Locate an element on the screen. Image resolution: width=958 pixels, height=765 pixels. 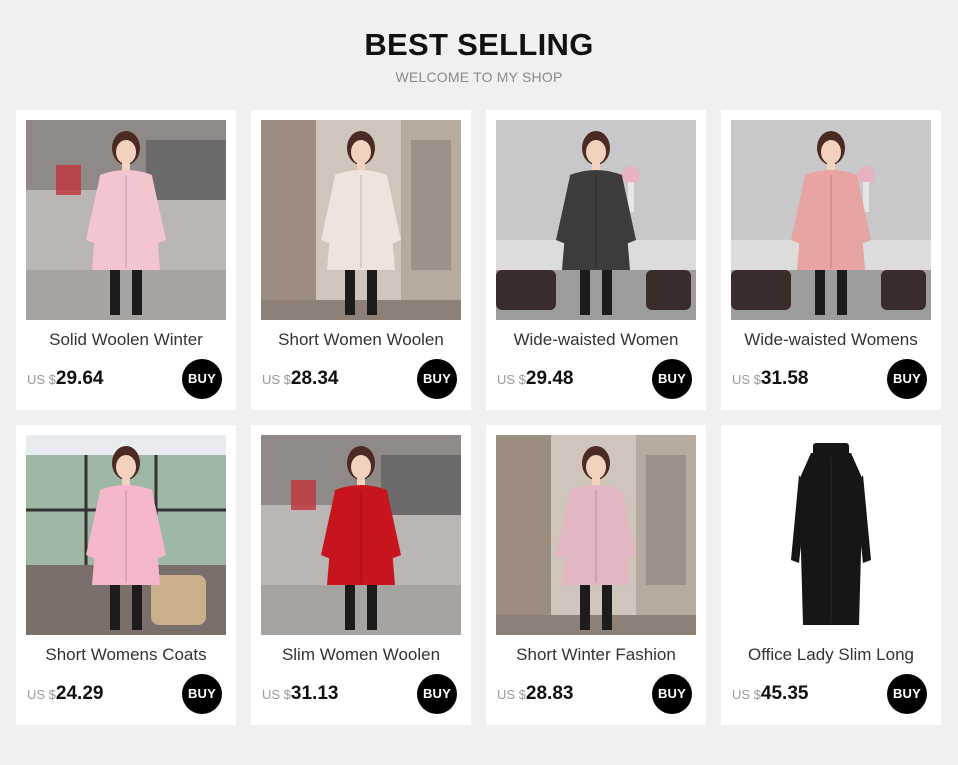
product-price: US $31.13 is located at coordinates (300, 695).